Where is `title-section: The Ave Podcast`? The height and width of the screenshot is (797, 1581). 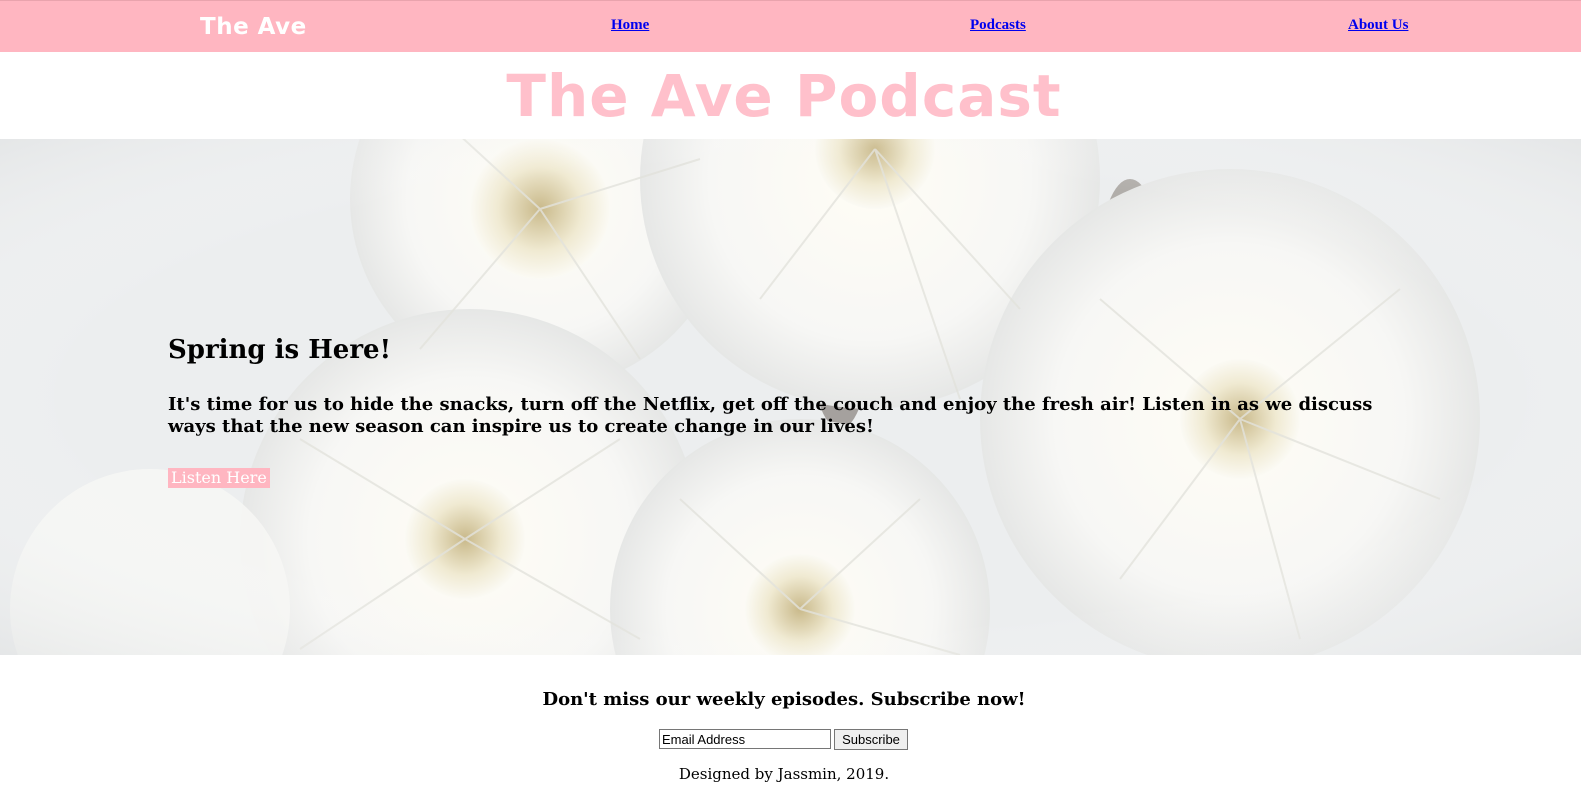 title-section: The Ave Podcast is located at coordinates (790, 95).